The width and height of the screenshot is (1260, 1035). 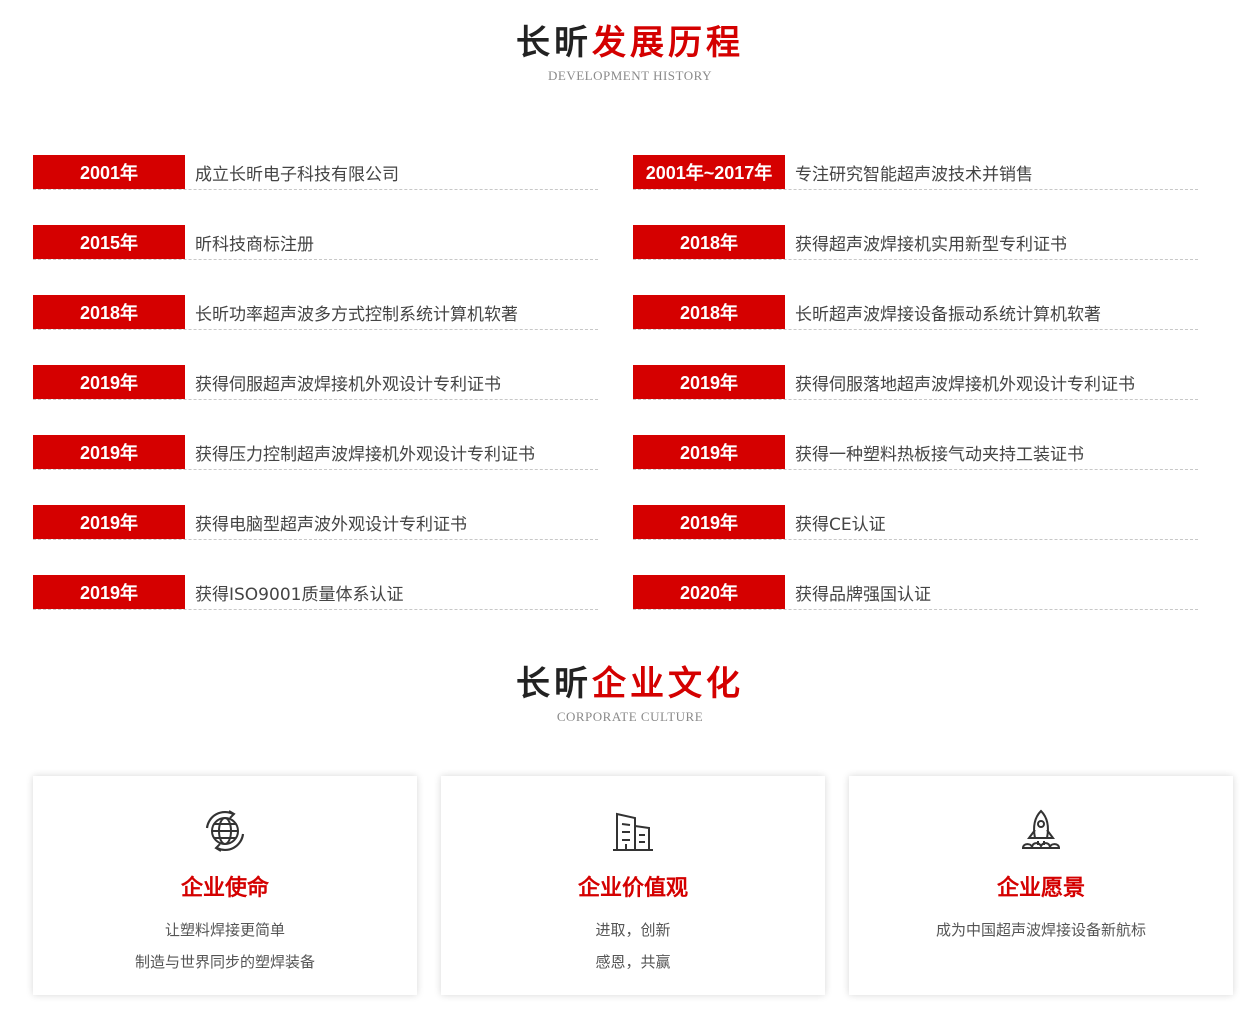 I want to click on culture-card-title: 企业价值观, so click(x=632, y=888).